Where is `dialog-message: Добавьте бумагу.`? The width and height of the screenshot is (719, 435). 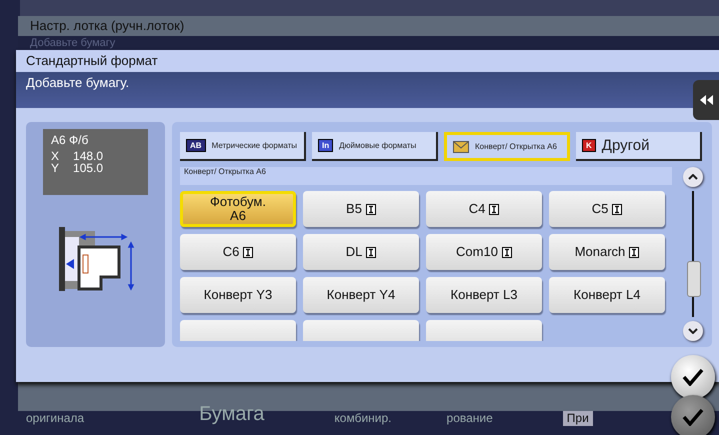
dialog-message: Добавьте бумагу. is located at coordinates (78, 82).